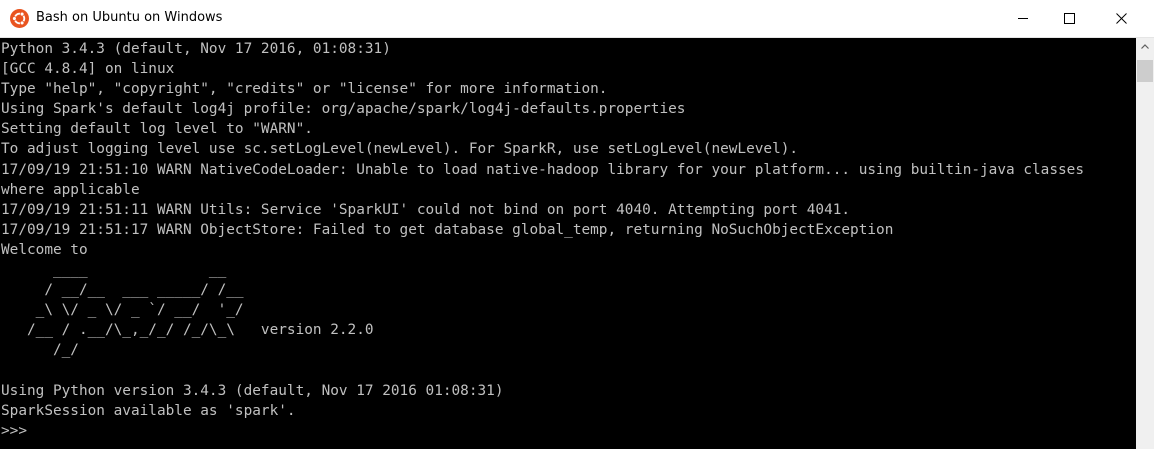 This screenshot has height=449, width=1154. What do you see at coordinates (542, 431) in the screenshot?
I see `python-prompt: >>>` at bounding box center [542, 431].